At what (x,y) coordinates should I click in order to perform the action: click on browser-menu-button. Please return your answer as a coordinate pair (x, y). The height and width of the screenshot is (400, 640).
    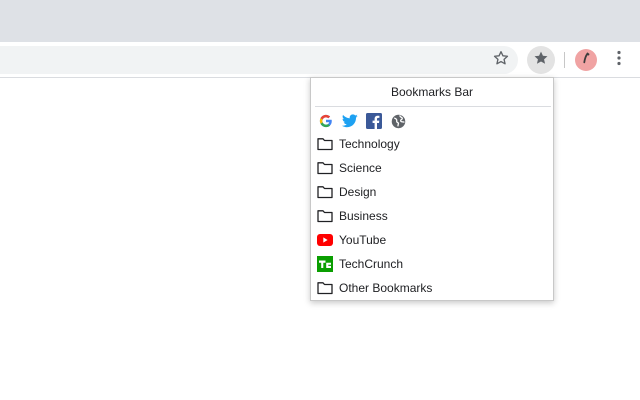
    Looking at the image, I should click on (619, 60).